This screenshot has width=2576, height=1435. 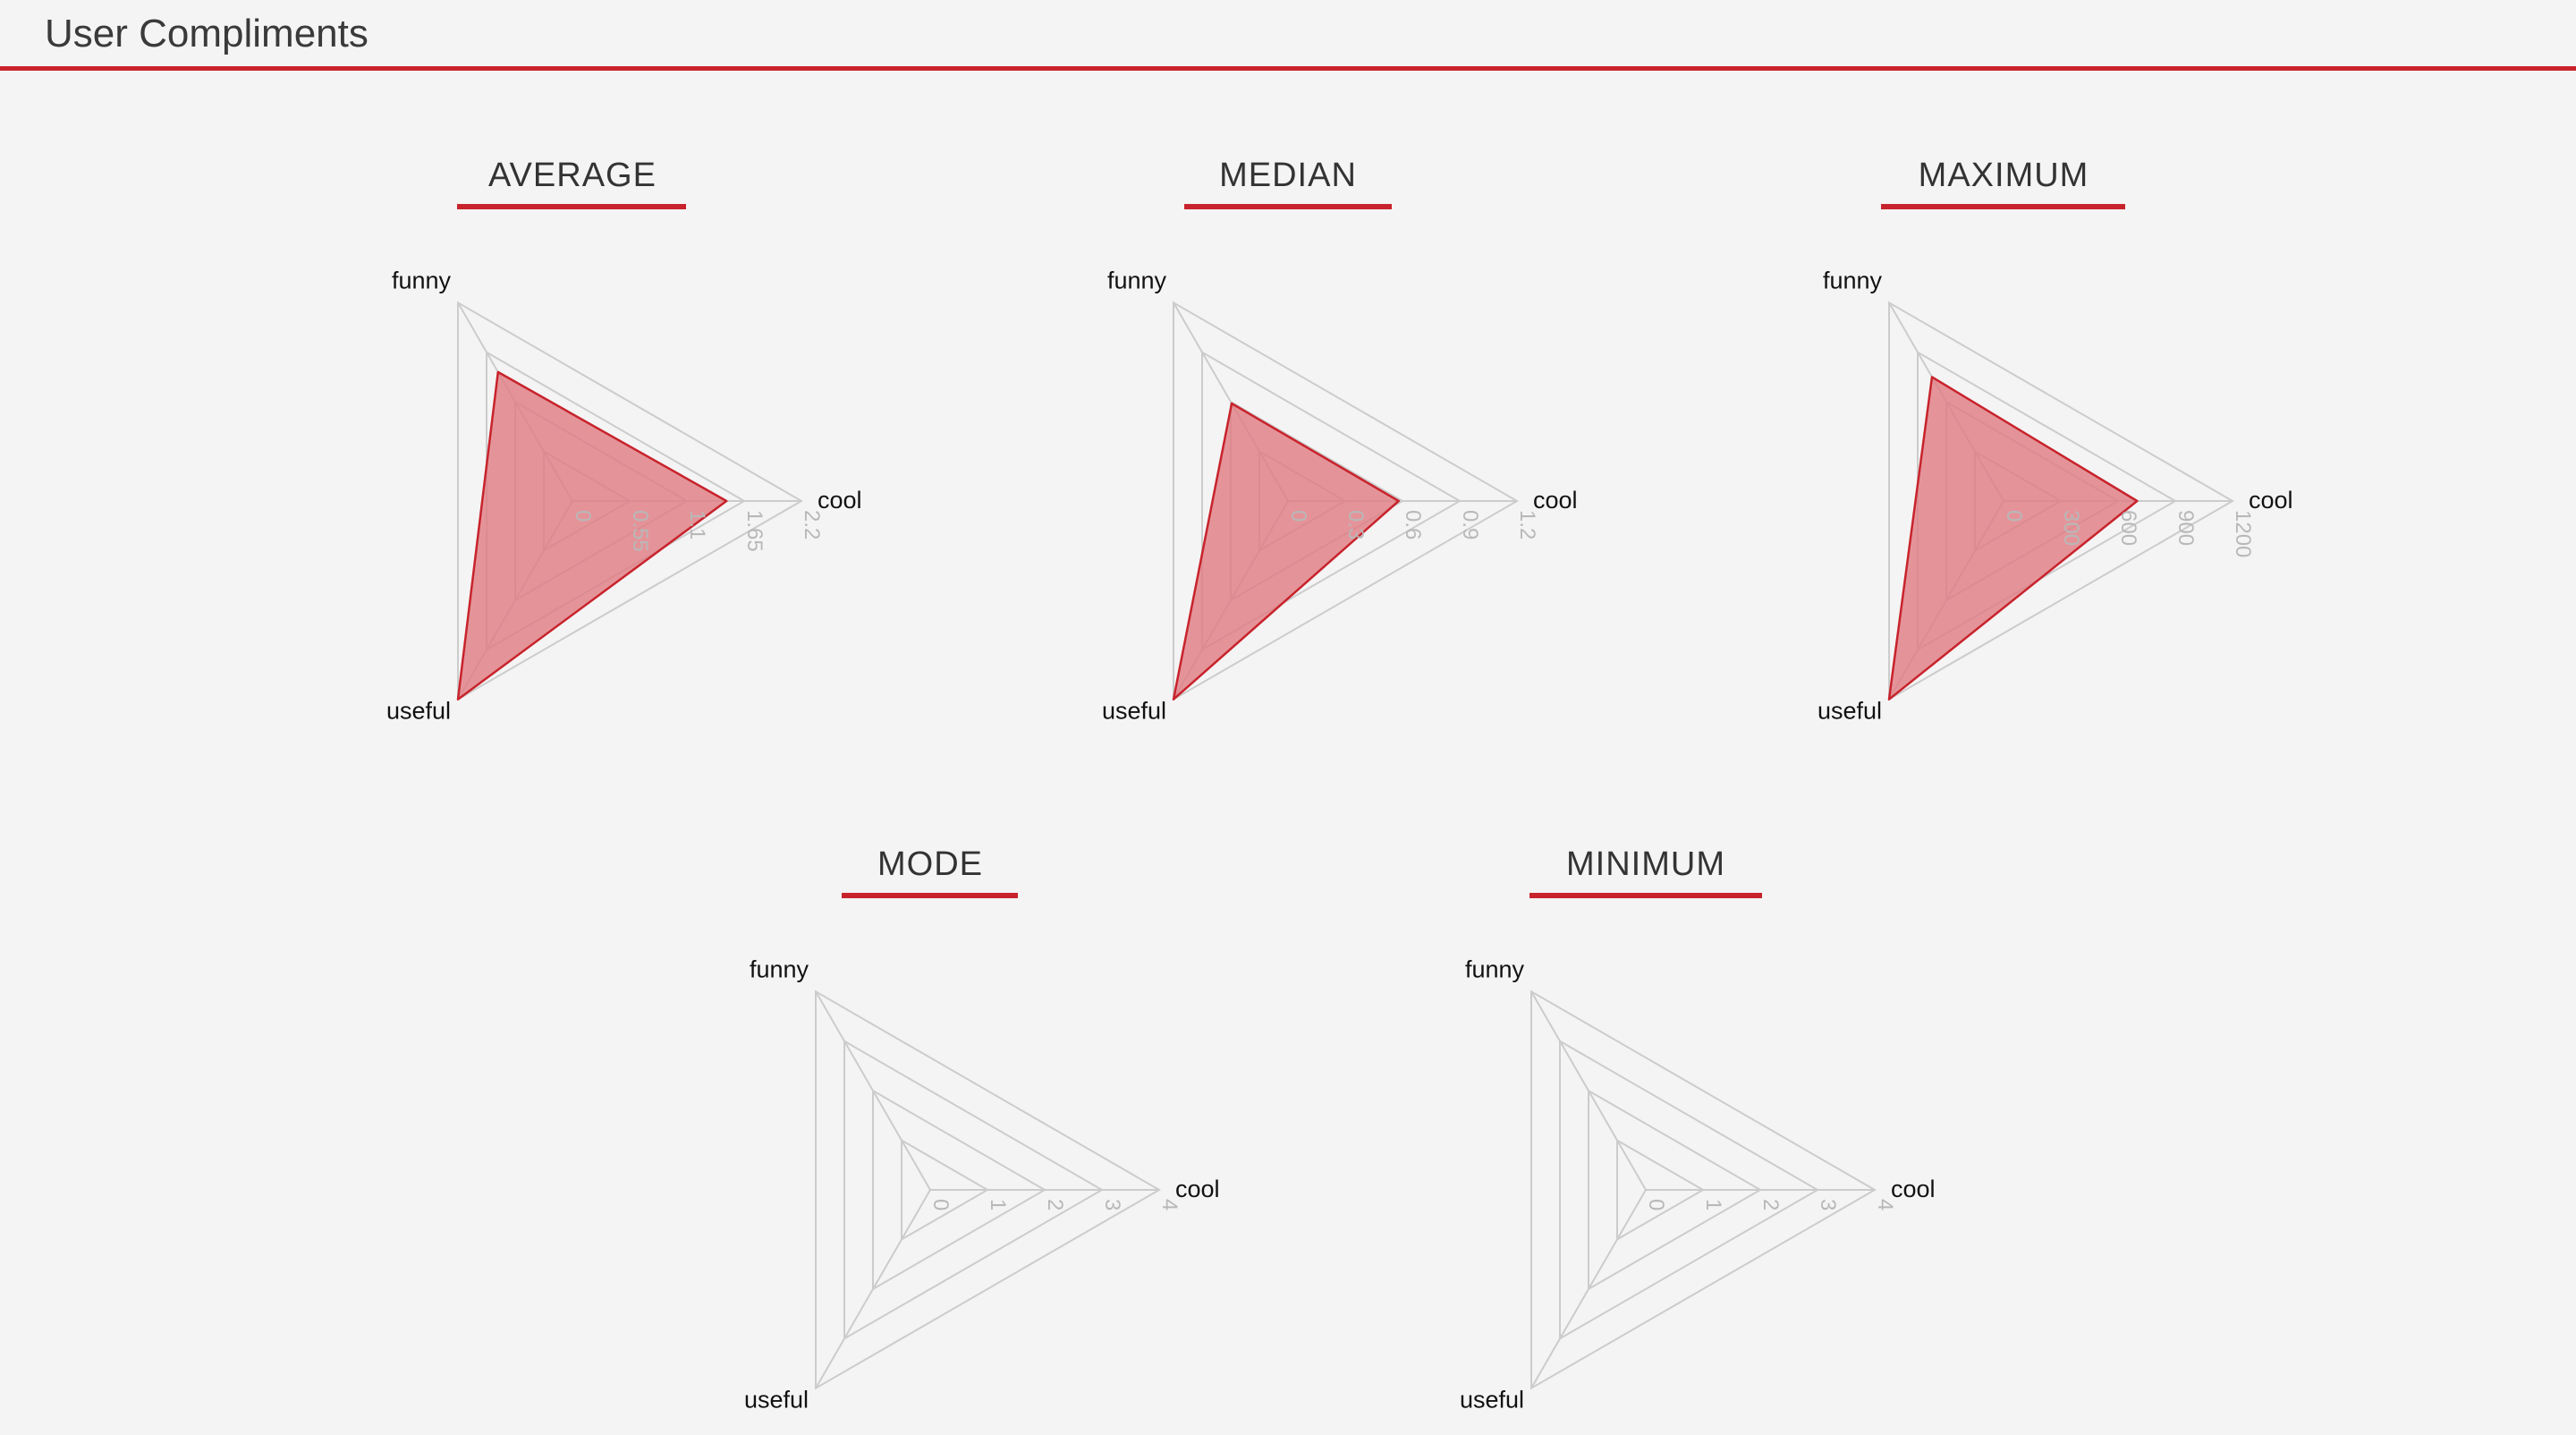 What do you see at coordinates (640, 531) in the screenshot?
I see `average-tick-label: 0.55` at bounding box center [640, 531].